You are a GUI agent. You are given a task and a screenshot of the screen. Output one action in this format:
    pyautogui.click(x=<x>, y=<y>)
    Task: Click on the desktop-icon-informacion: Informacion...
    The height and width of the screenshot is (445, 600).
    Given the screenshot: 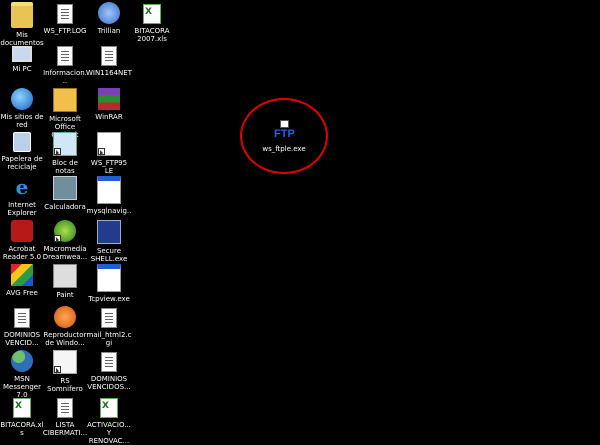 What is the action you would take?
    pyautogui.click(x=65, y=64)
    